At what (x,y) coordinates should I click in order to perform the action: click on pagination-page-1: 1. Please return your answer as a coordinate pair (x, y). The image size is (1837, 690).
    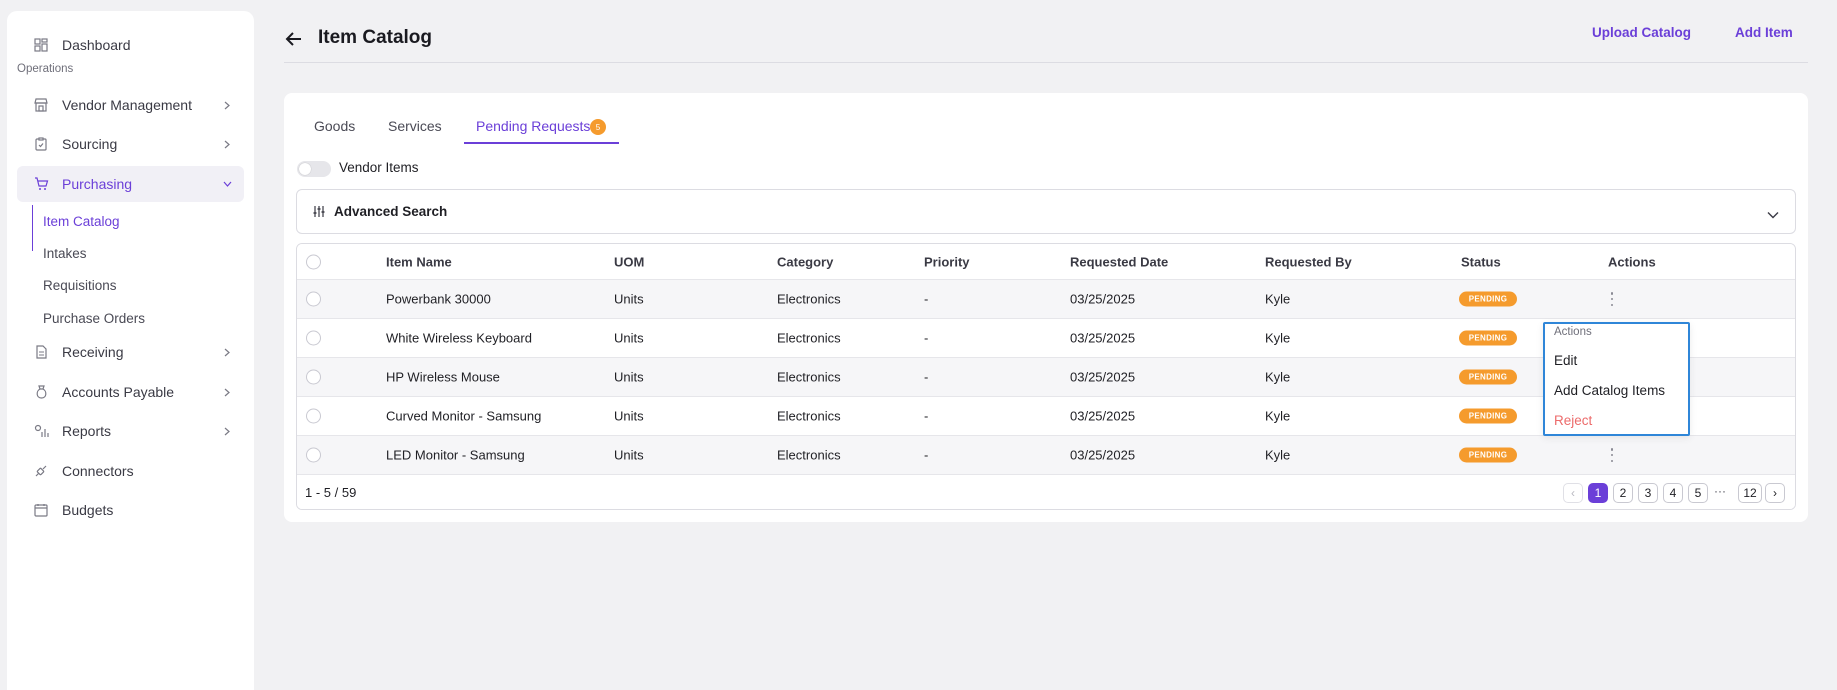
    Looking at the image, I should click on (1598, 493).